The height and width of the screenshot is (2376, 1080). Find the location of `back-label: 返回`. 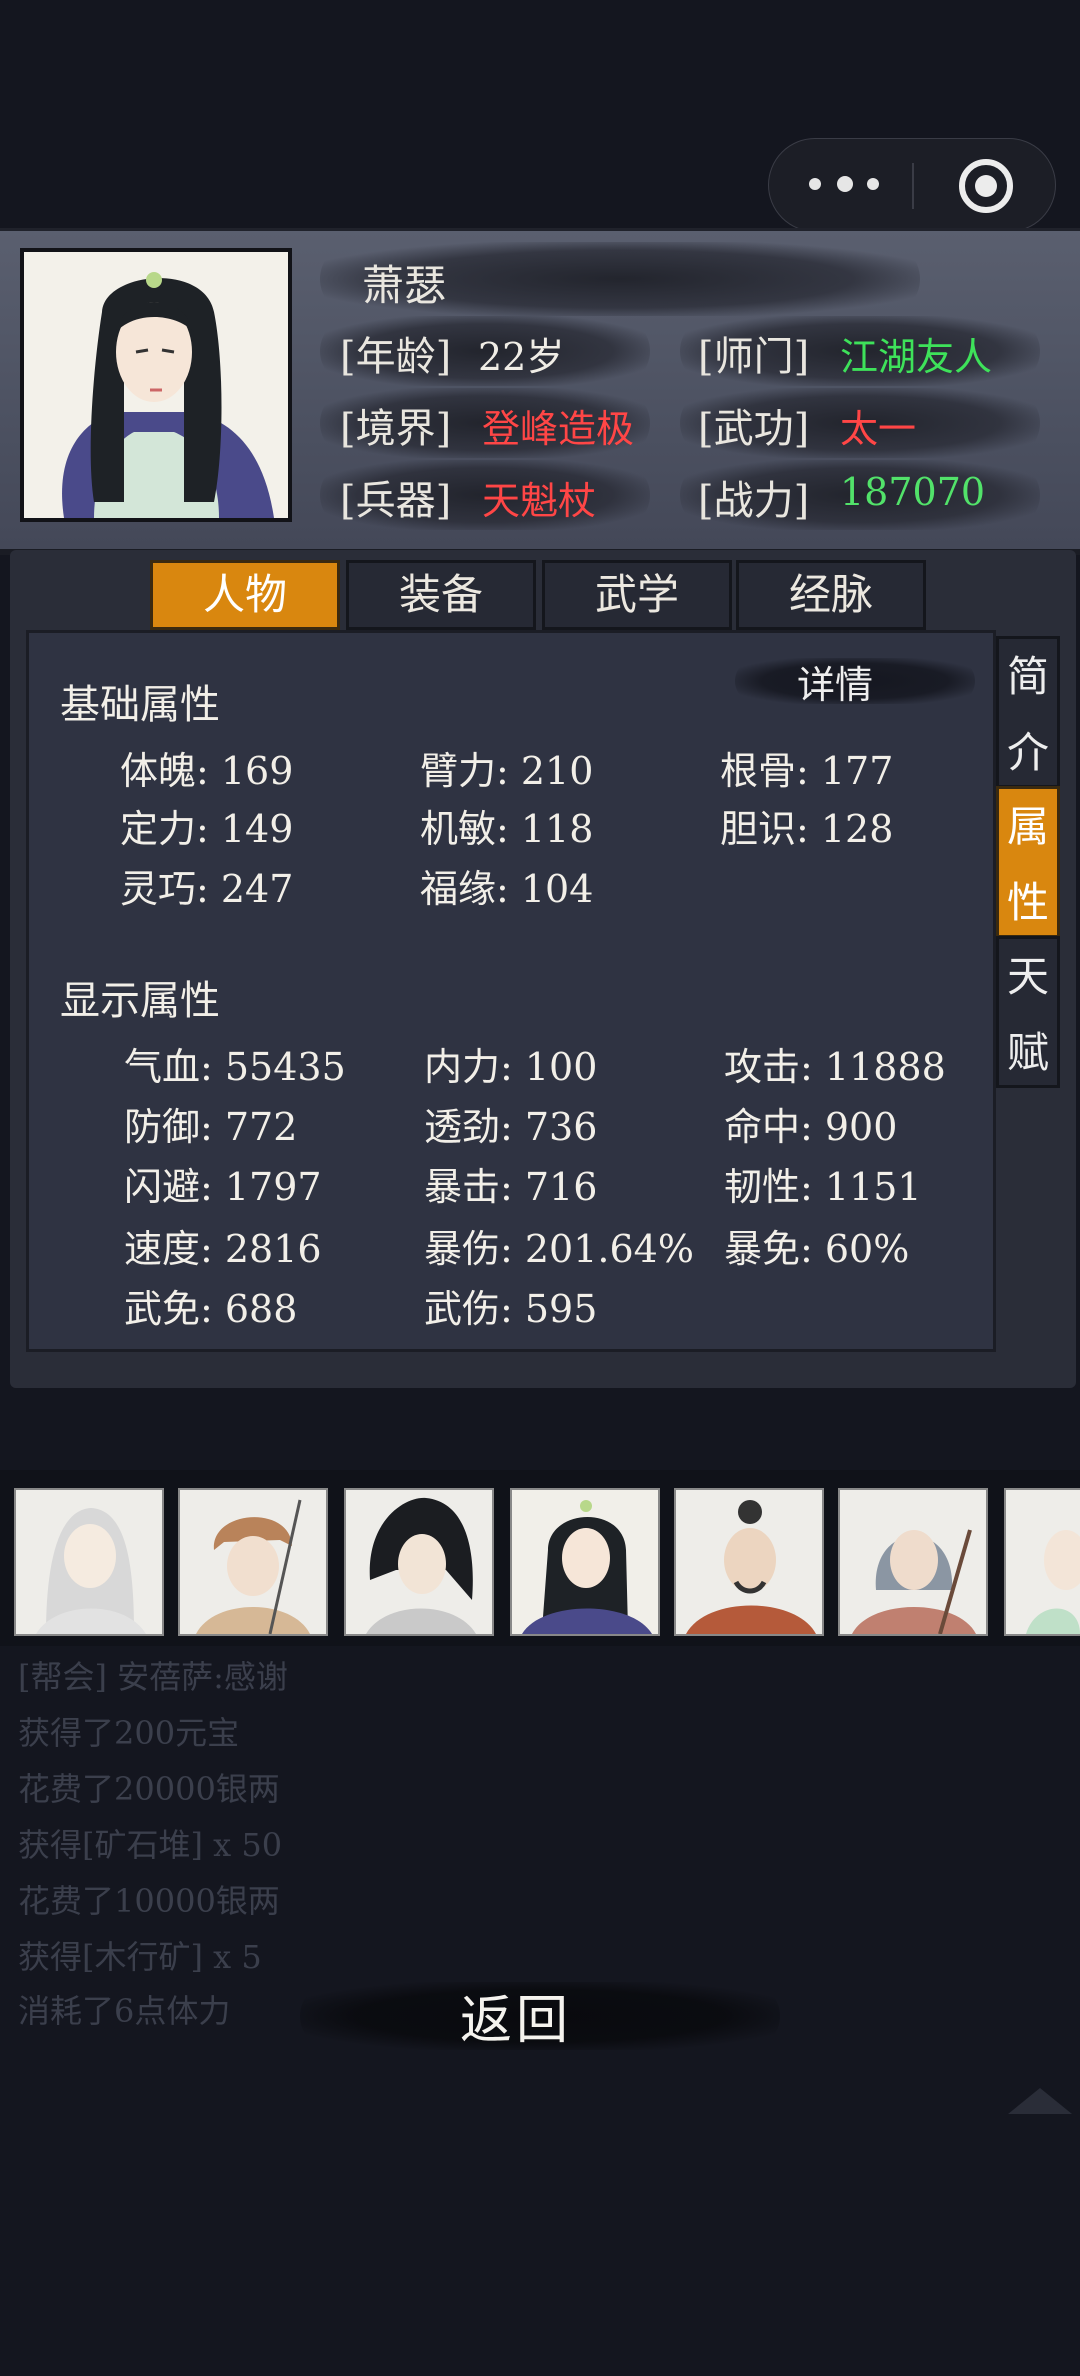

back-label: 返回 is located at coordinates (516, 2021).